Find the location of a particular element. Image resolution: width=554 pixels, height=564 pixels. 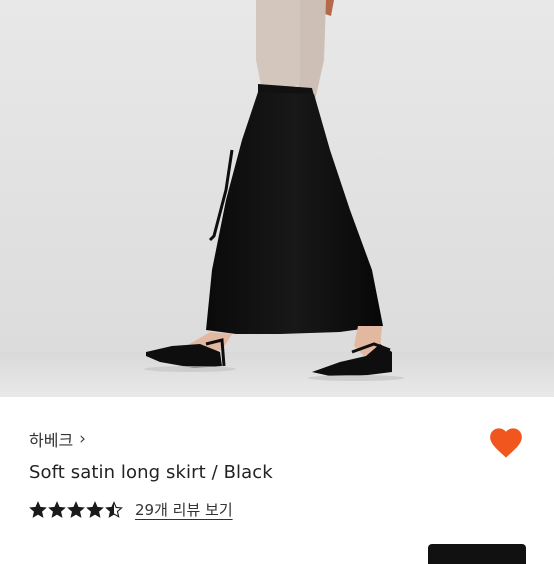

wishlist-button is located at coordinates (506, 443).